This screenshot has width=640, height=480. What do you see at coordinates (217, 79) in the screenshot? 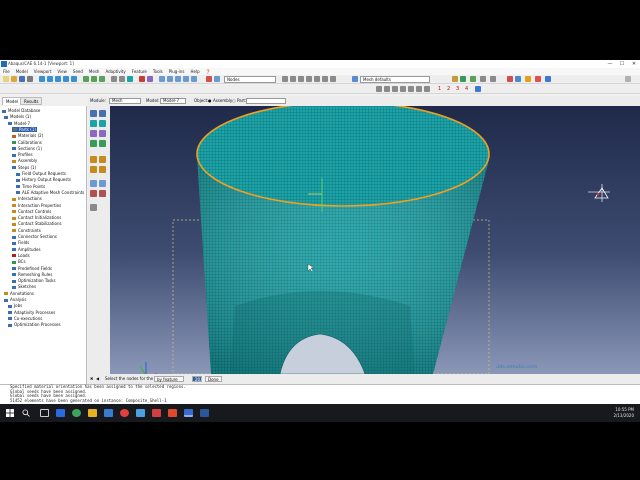
I see `select-from-viewport-icon` at bounding box center [217, 79].